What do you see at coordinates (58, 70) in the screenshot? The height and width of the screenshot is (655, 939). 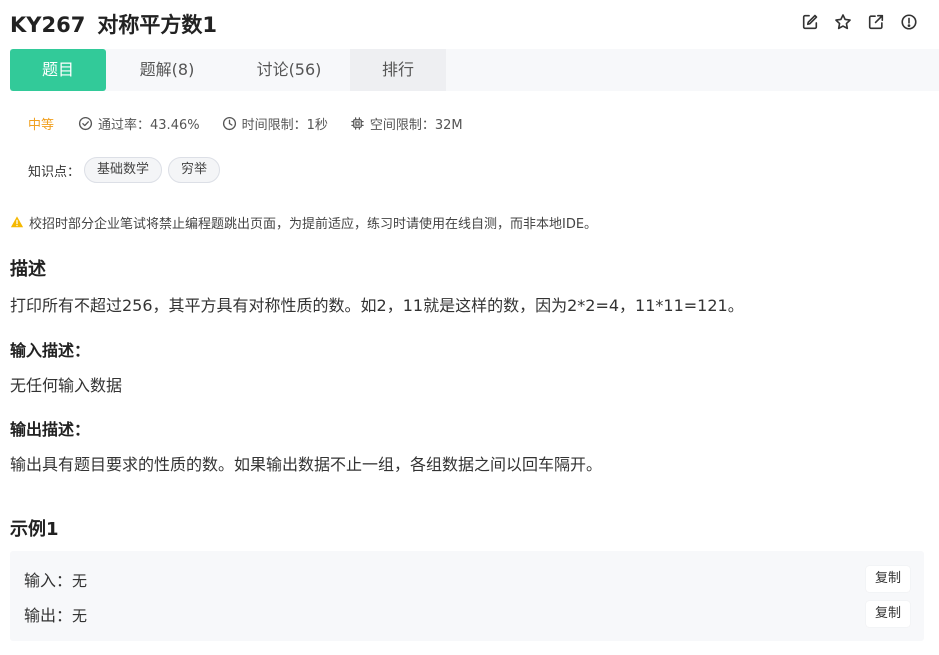 I see `tab-problem: 题目` at bounding box center [58, 70].